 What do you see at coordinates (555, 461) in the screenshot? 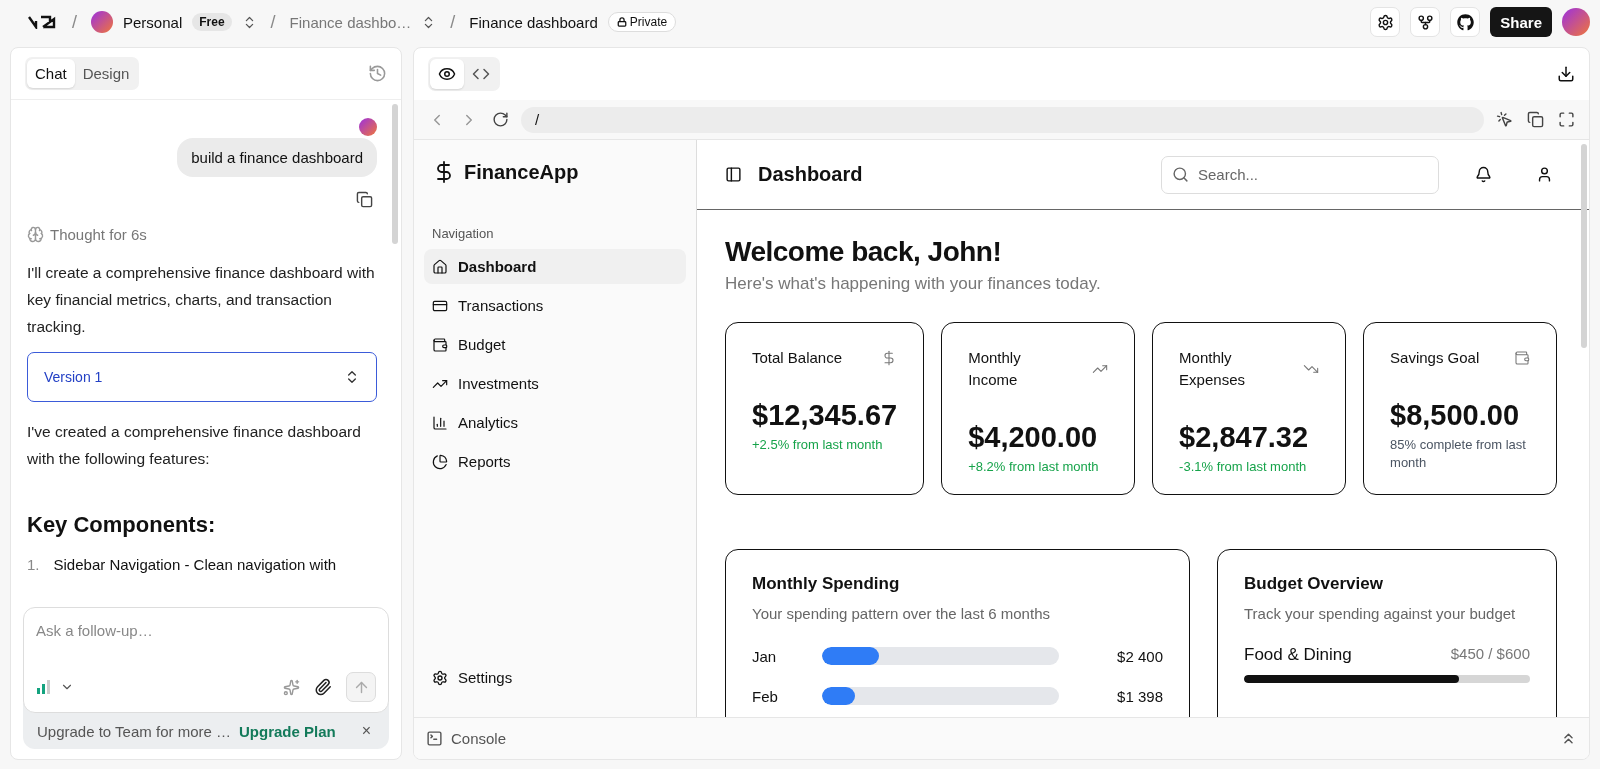
I see `nav-item: Reports` at bounding box center [555, 461].